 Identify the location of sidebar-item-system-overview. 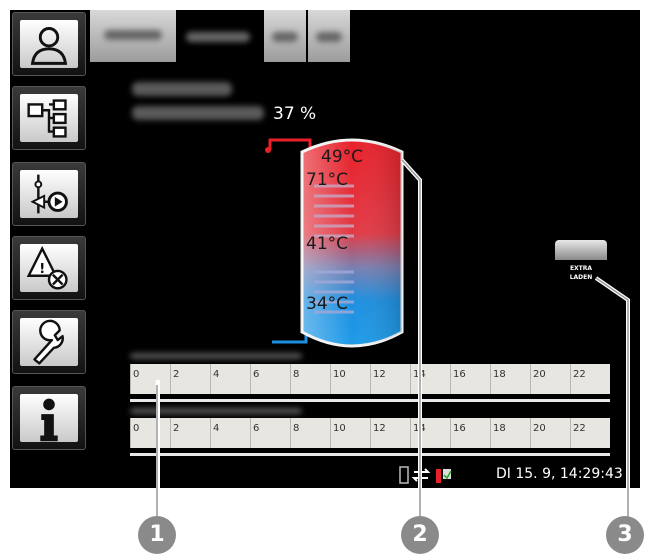
(49, 118).